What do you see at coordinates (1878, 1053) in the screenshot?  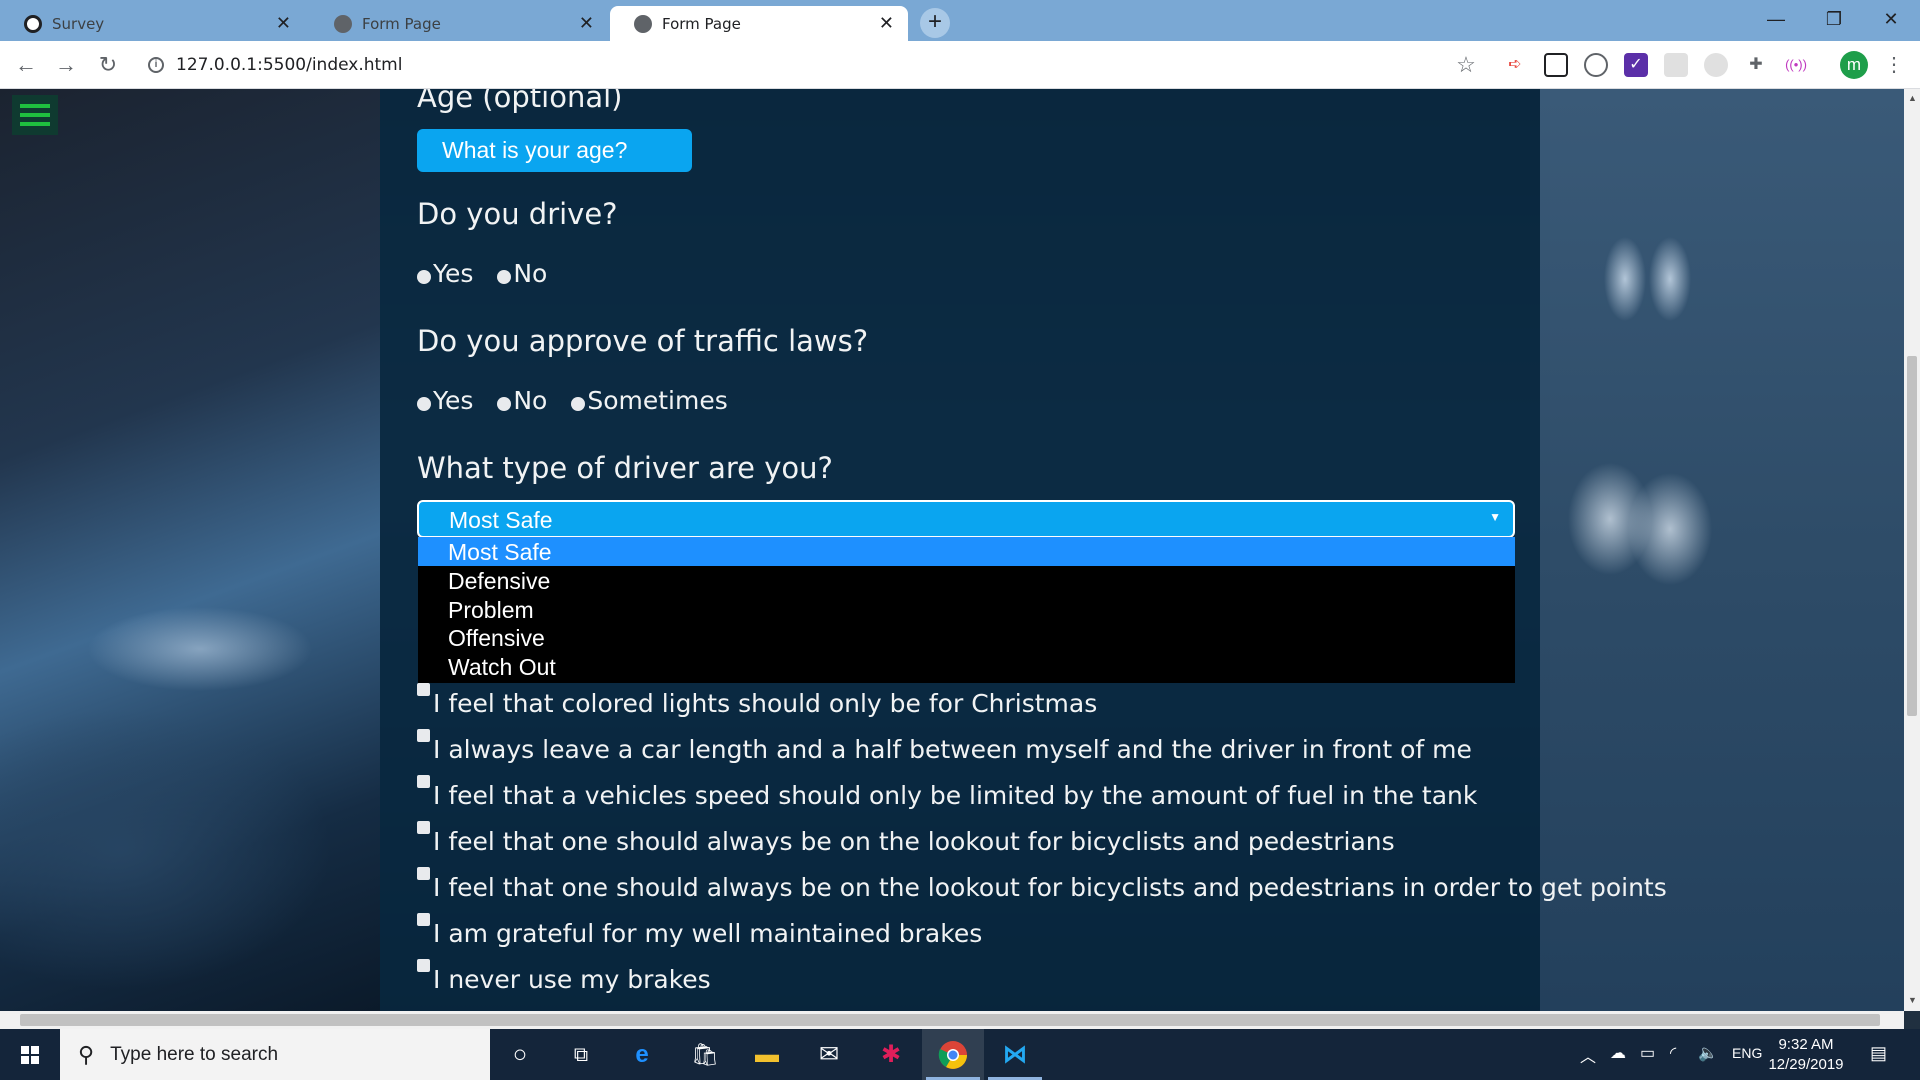 I see `notifications-icon: ▤` at bounding box center [1878, 1053].